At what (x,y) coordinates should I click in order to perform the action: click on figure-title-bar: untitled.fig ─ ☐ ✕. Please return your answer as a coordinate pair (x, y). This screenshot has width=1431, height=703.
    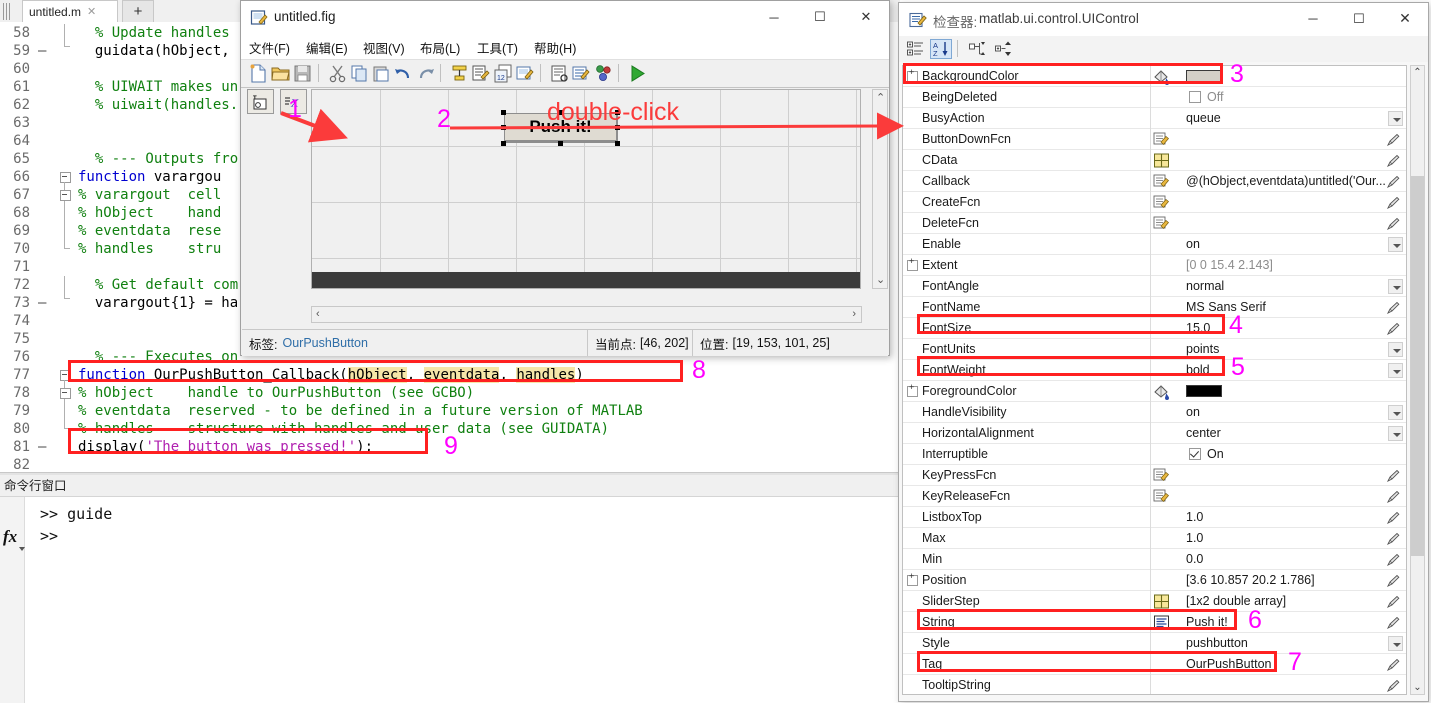
    Looking at the image, I should click on (565, 18).